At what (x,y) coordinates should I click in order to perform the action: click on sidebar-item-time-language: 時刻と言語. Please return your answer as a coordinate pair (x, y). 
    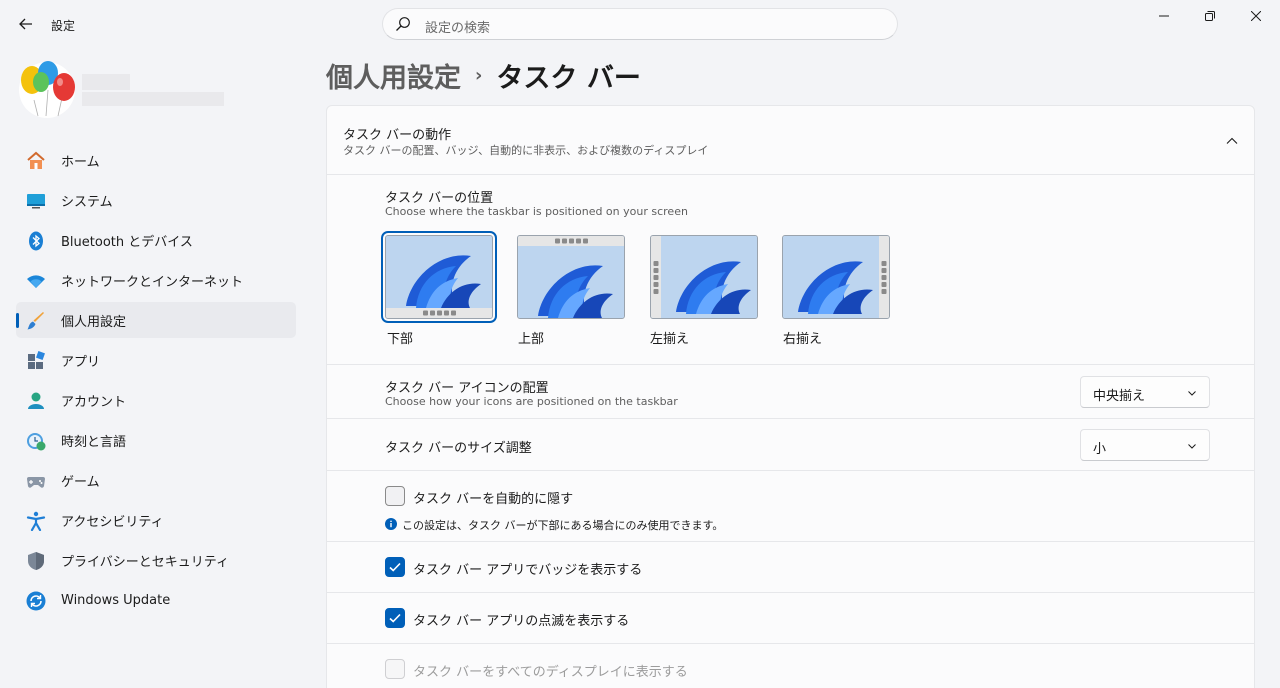
    Looking at the image, I should click on (156, 440).